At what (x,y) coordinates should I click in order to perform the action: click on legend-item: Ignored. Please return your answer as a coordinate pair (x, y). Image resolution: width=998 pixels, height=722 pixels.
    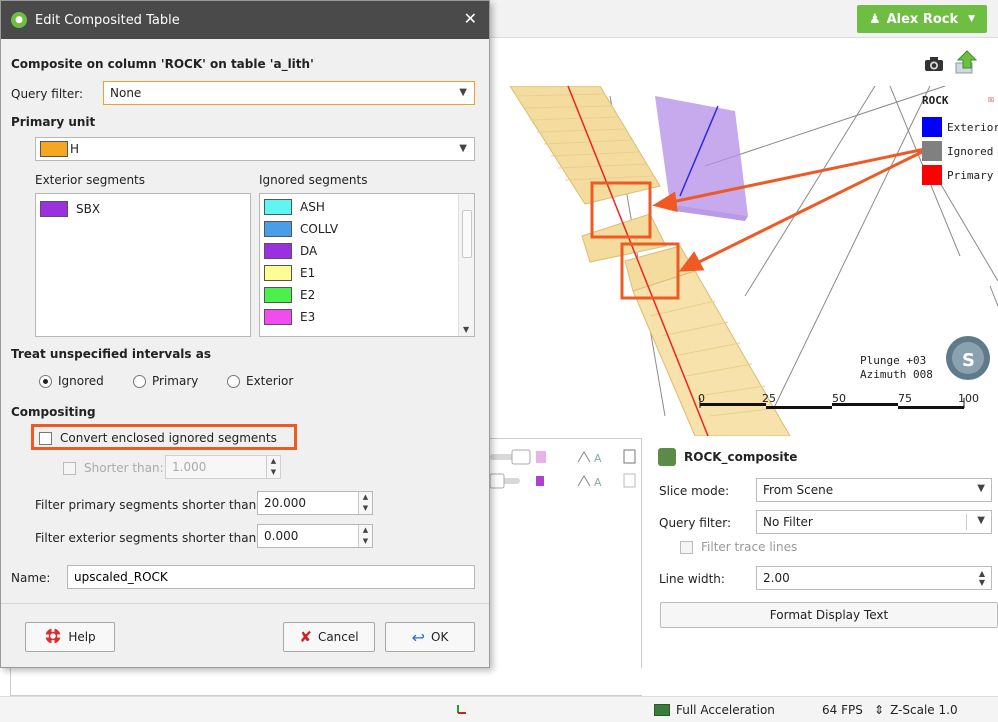
    Looking at the image, I should click on (960, 151).